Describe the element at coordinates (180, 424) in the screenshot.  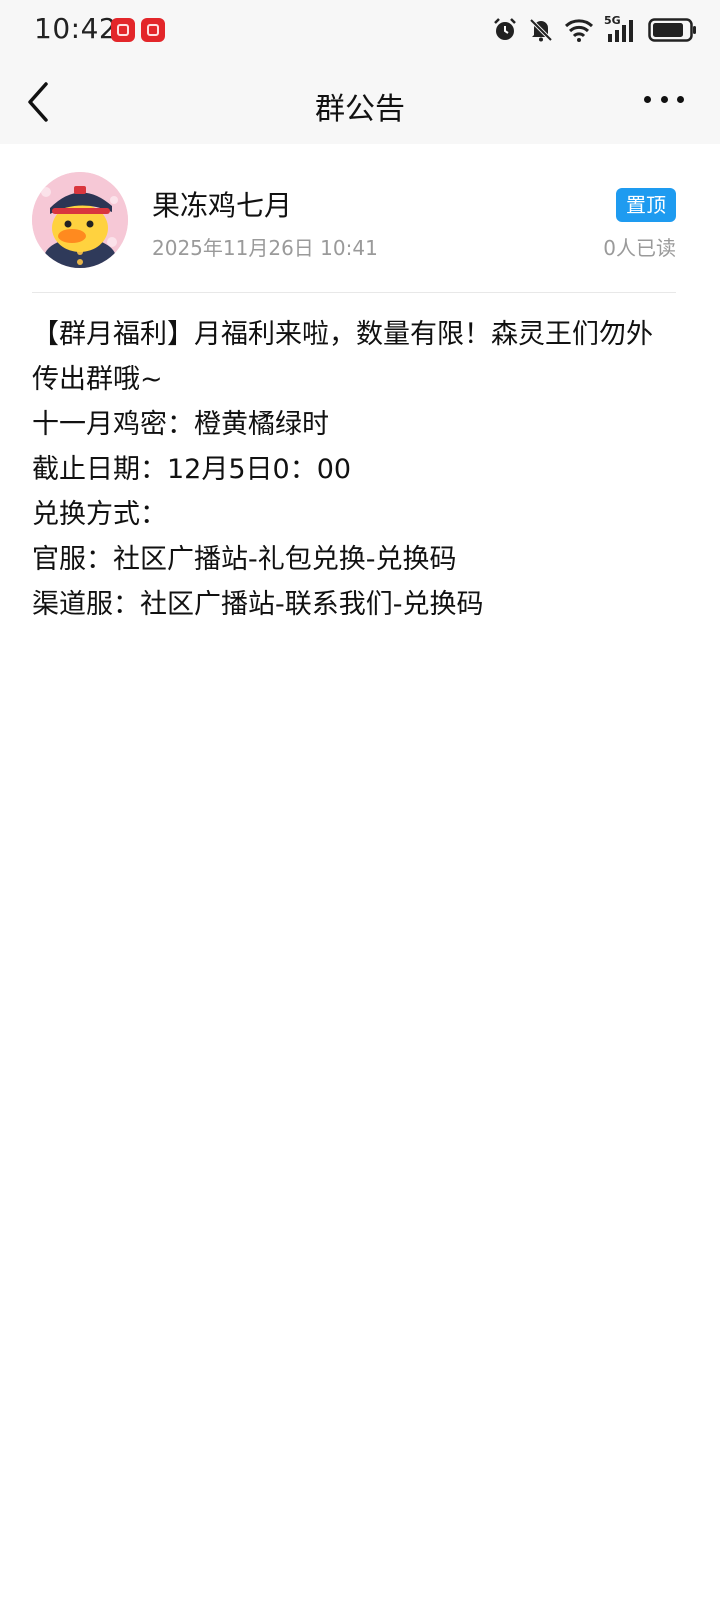
I see `content-line: 十一月鸡密：橙黄橘绿时` at that location.